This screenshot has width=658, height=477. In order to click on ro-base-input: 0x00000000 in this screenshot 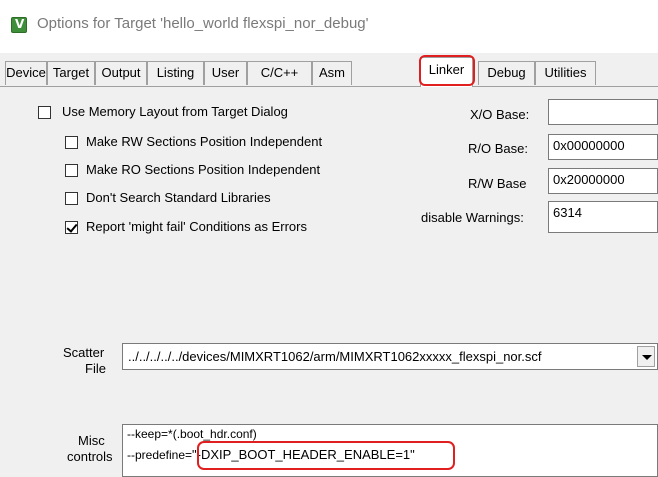, I will do `click(603, 147)`.